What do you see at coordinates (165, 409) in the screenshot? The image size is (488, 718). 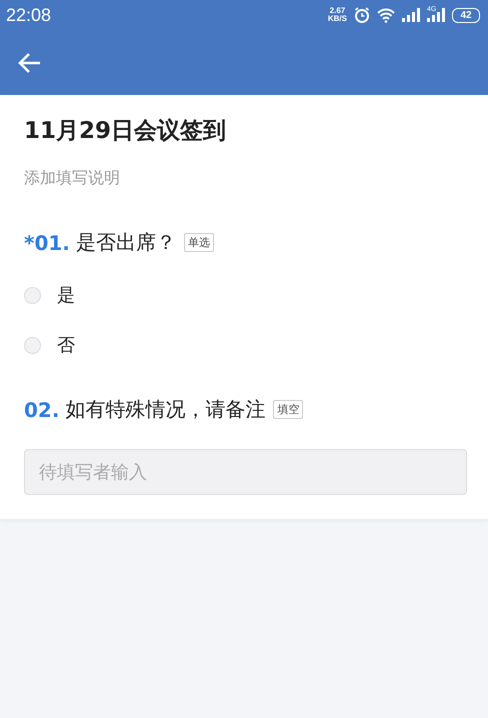 I see `question-text: 如有特殊情况，请备注` at bounding box center [165, 409].